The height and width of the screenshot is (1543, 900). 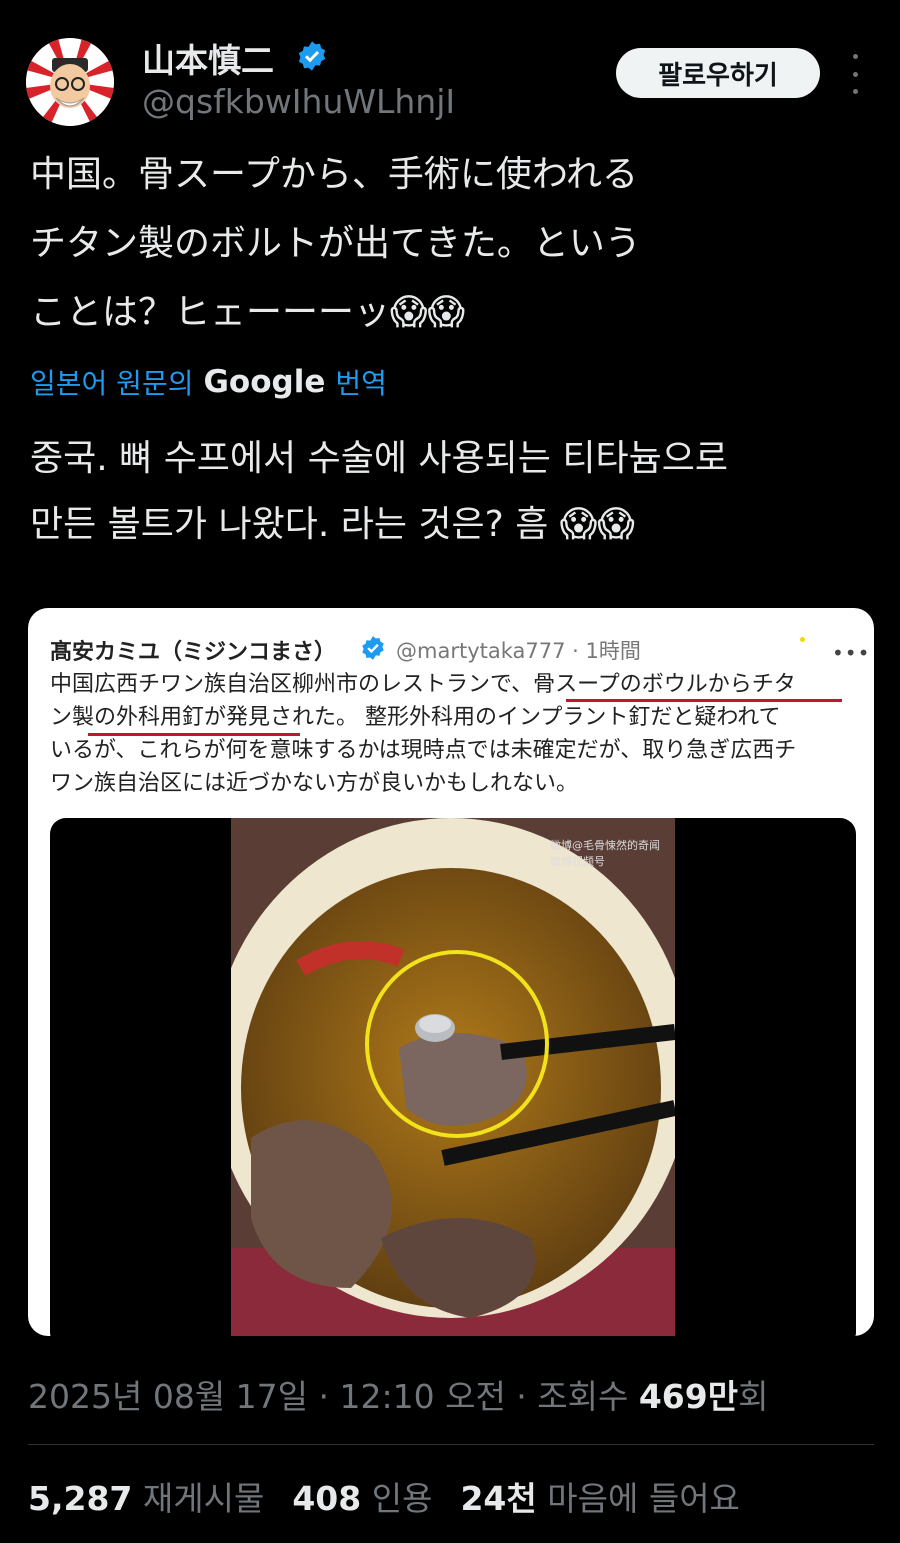 What do you see at coordinates (605, 853) in the screenshot?
I see `video-watermark: 微博@毛骨悚然的奇闻 微博视频号` at bounding box center [605, 853].